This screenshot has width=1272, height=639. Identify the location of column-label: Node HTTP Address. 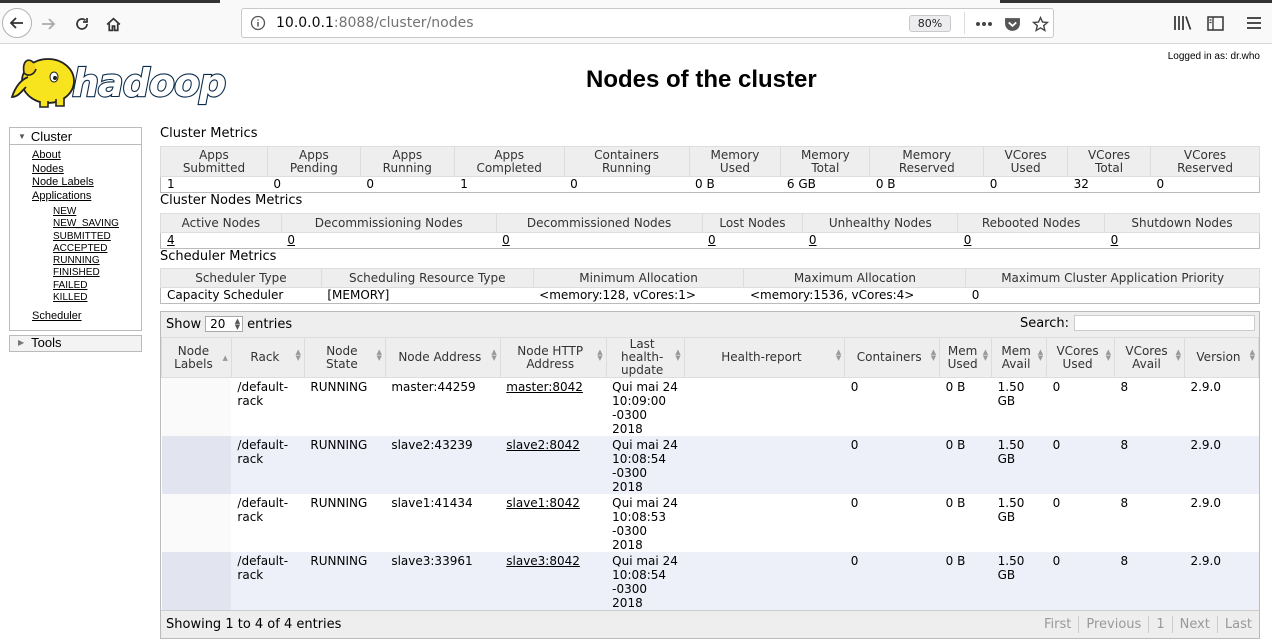
(550, 357).